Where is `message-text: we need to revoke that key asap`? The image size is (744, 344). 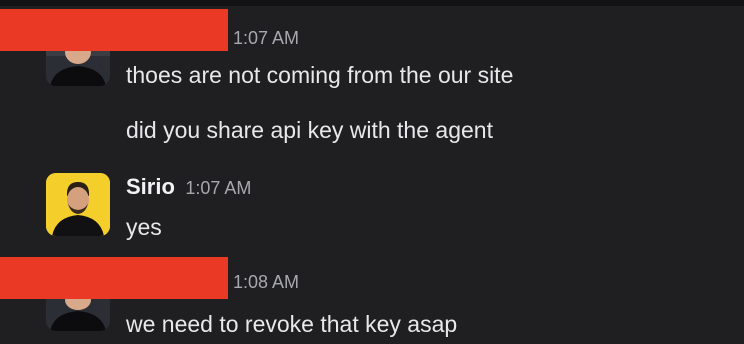
message-text: we need to revoke that key asap is located at coordinates (292, 324).